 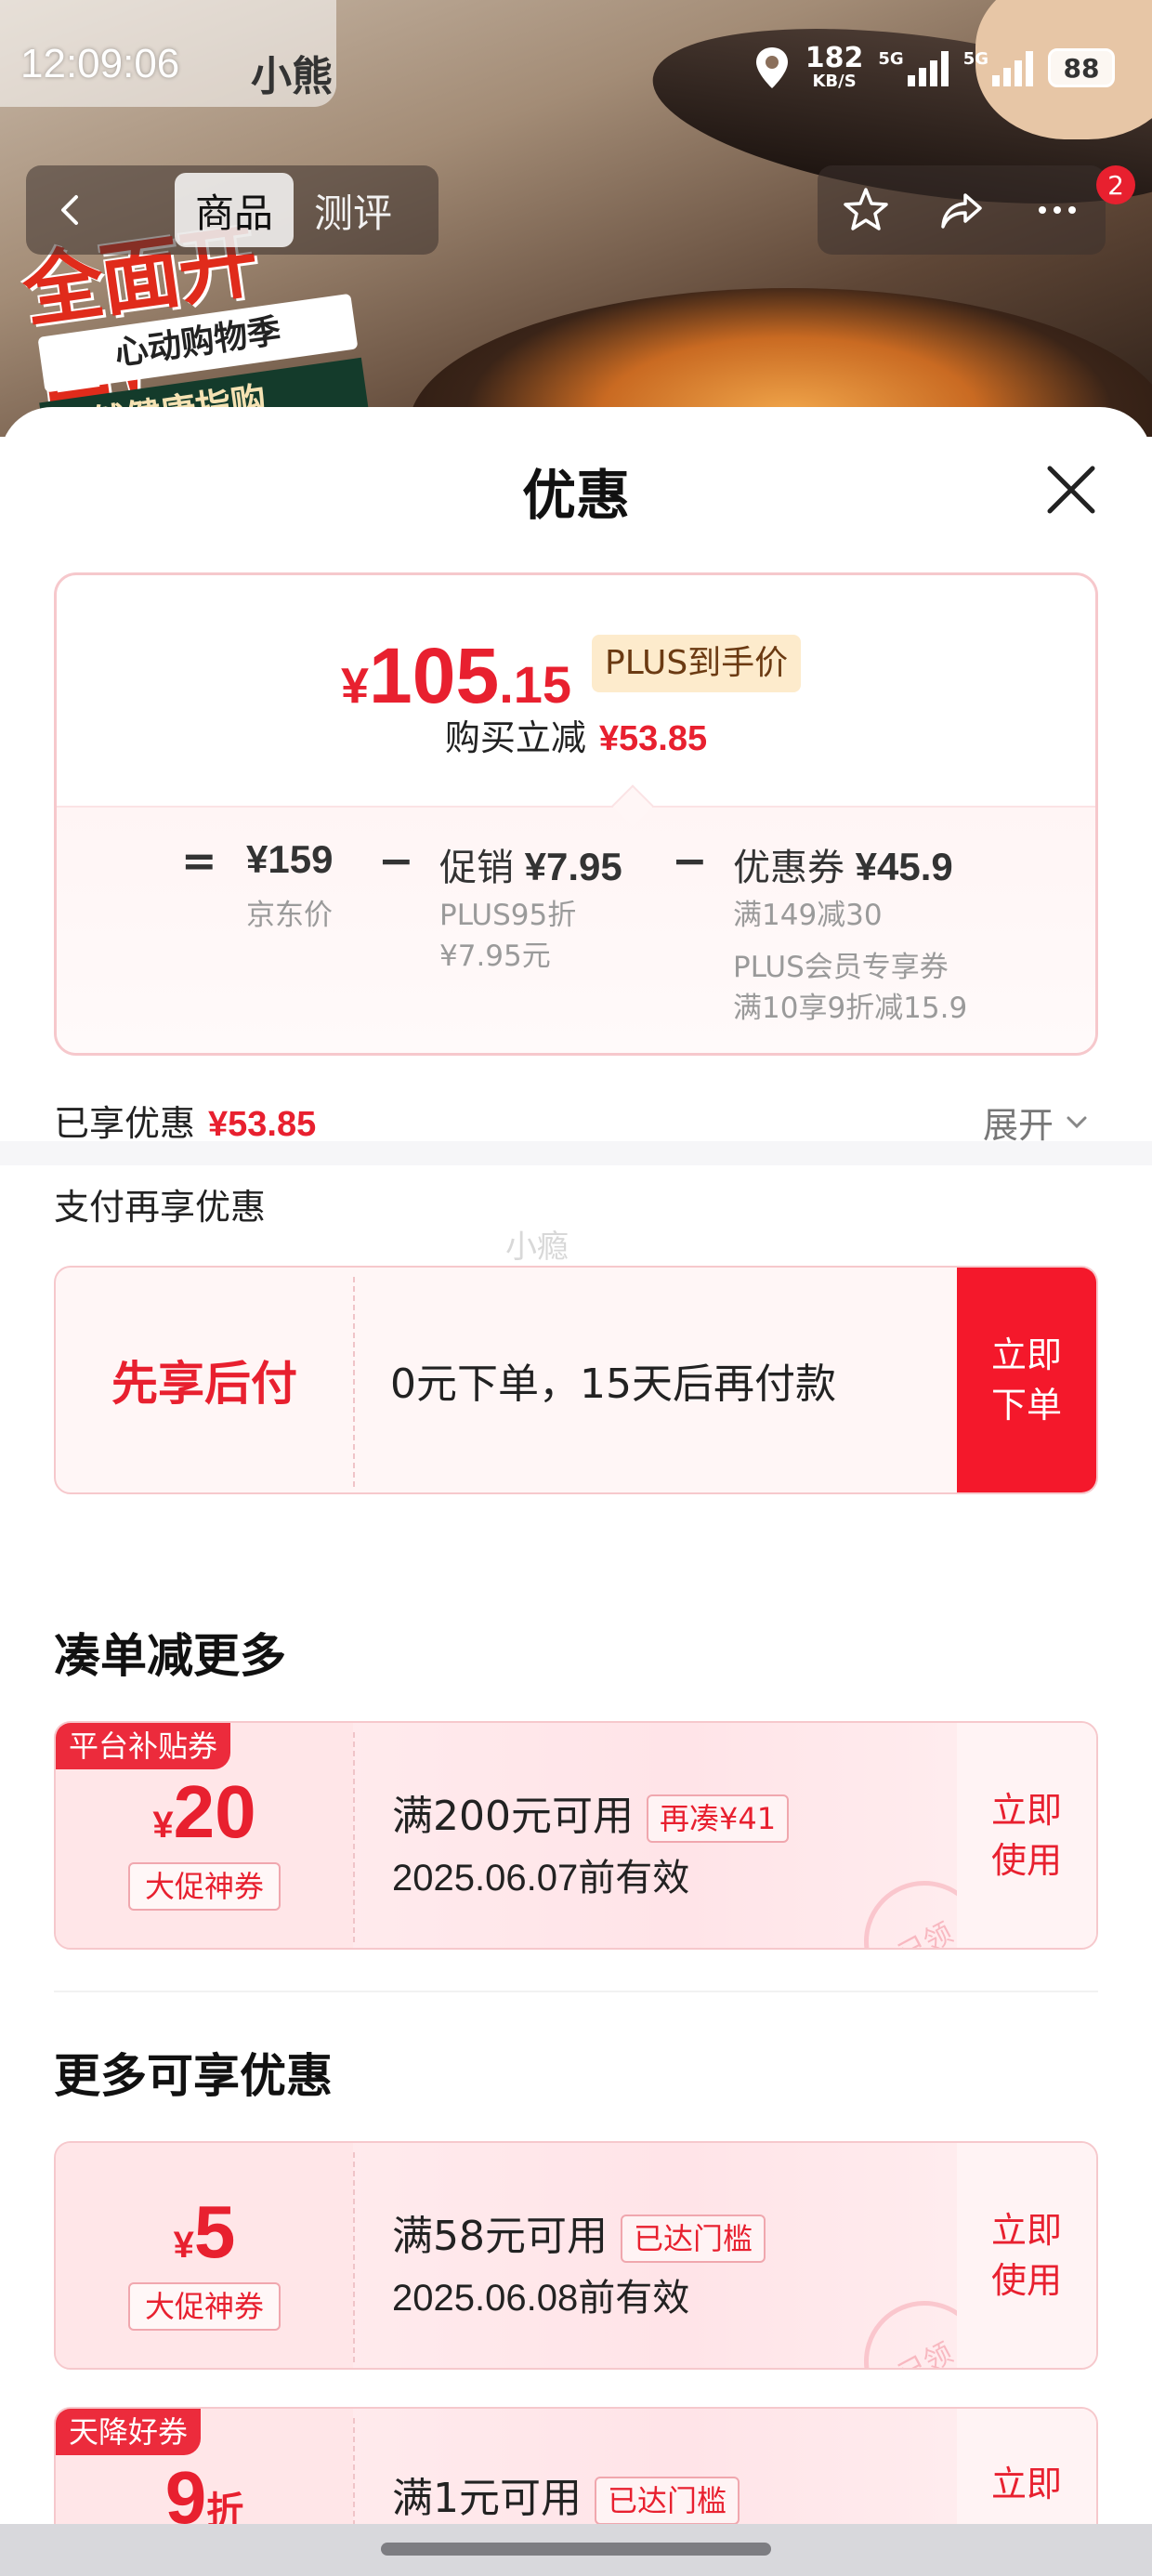 I want to click on coupon-condition: 满1元可用 已达门槛, so click(x=566, y=2494).